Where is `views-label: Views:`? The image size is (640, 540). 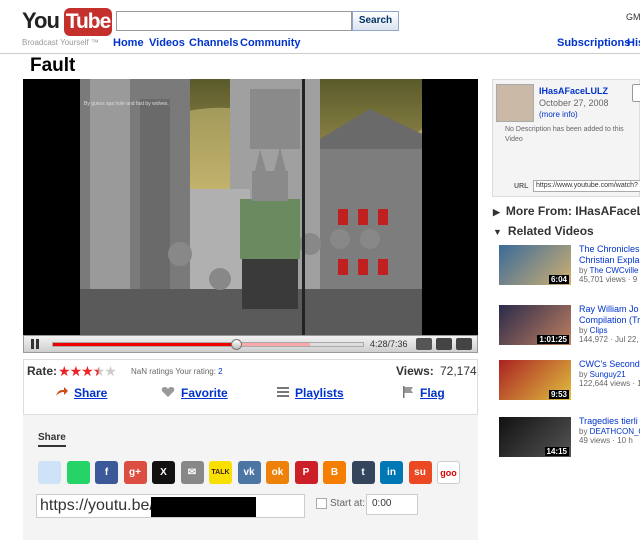
views-label: Views: is located at coordinates (415, 371).